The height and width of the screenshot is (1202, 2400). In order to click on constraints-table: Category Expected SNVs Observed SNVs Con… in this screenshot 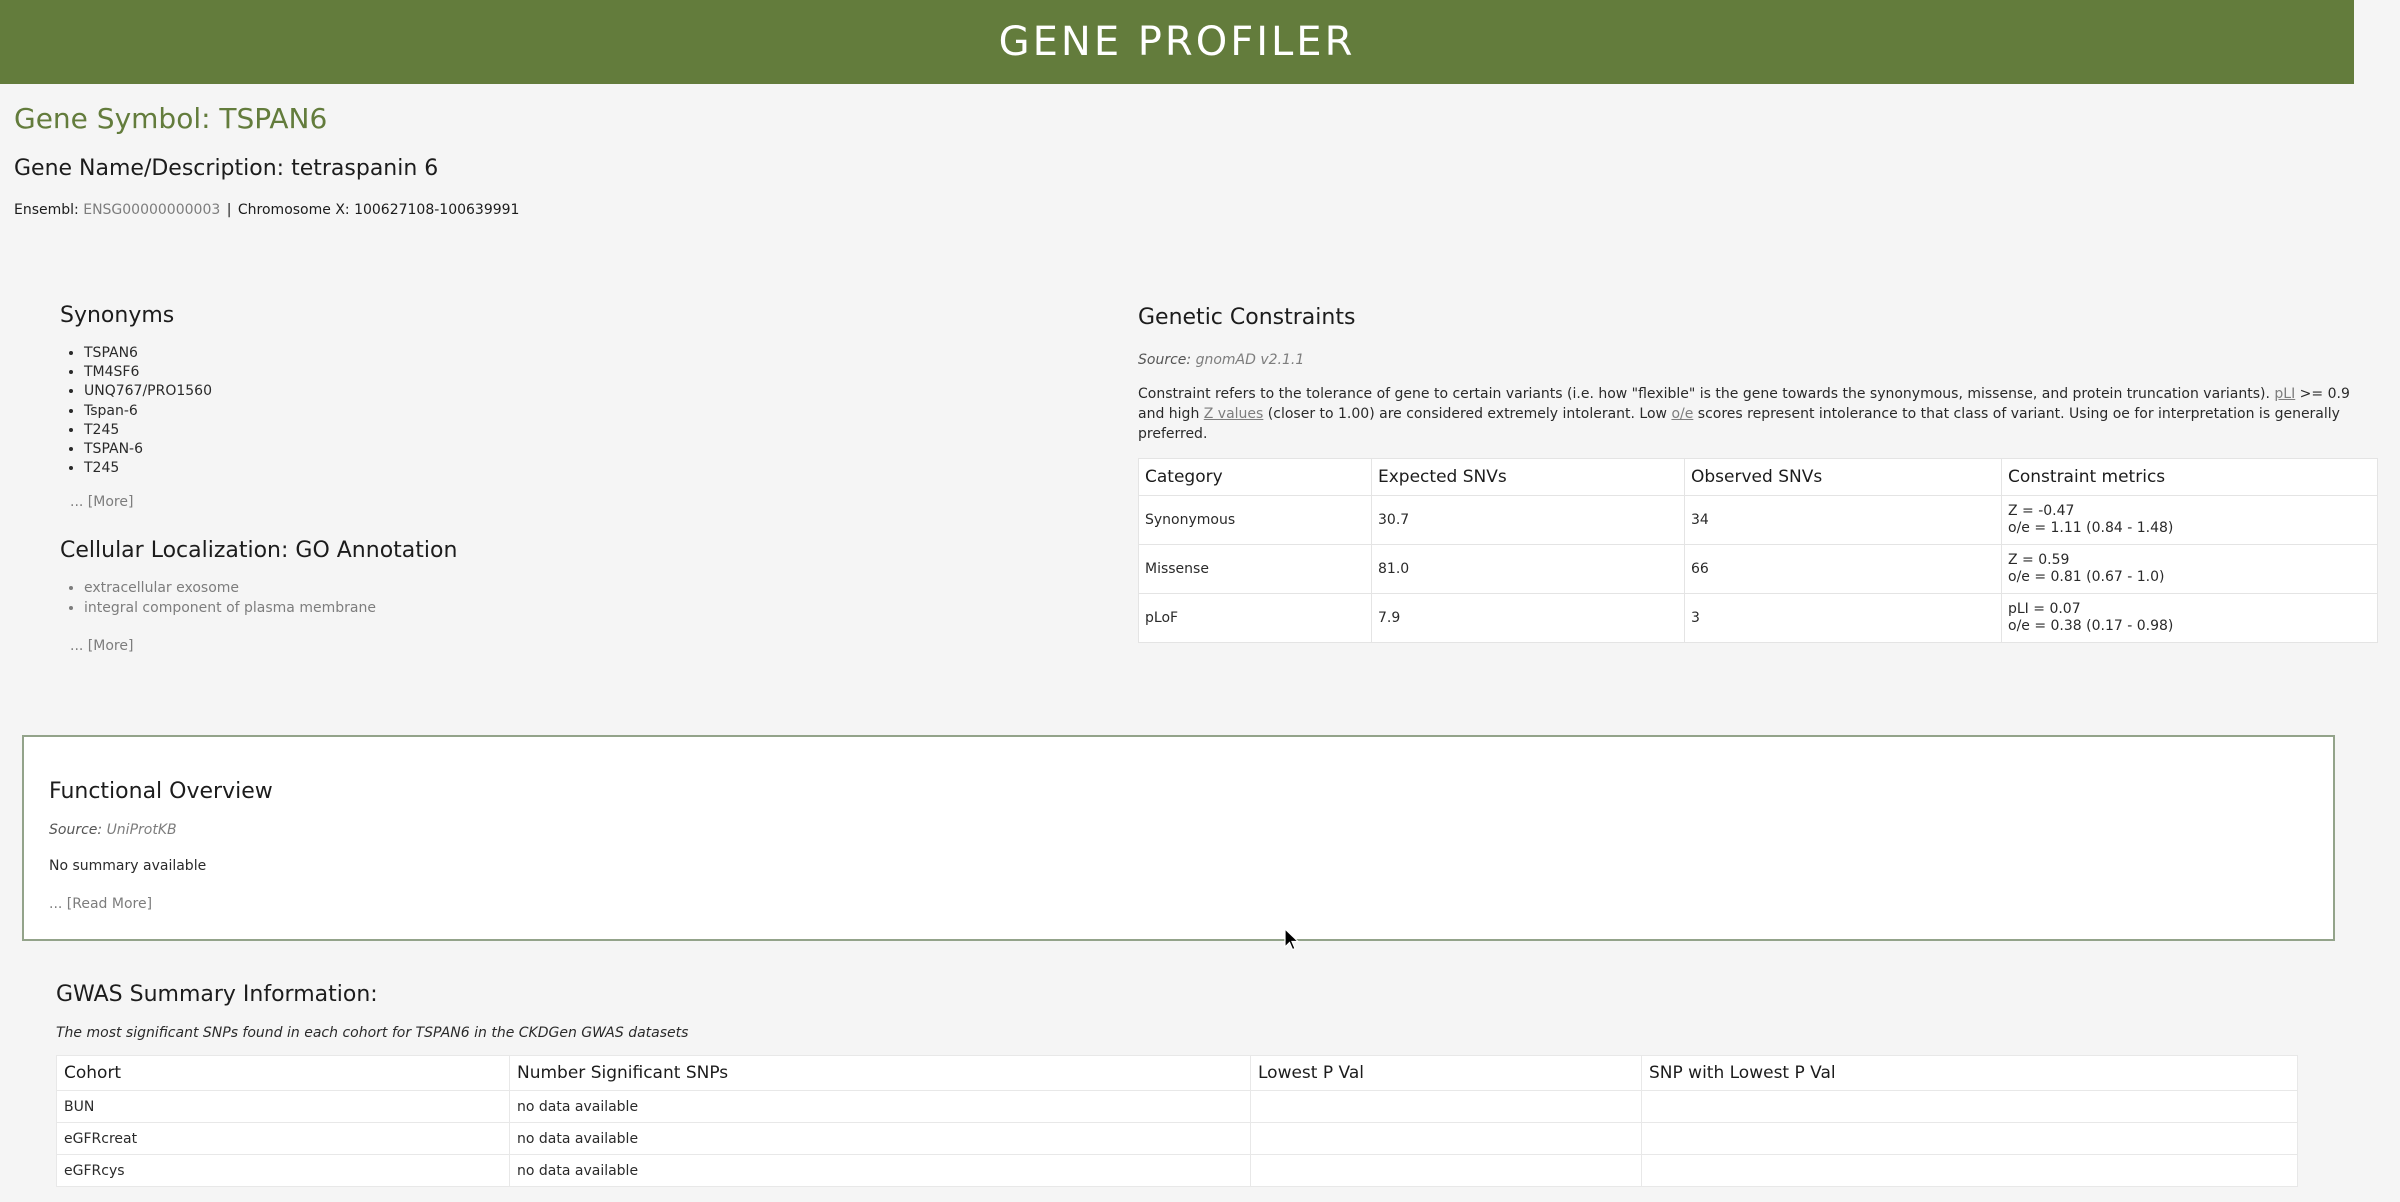, I will do `click(1758, 550)`.